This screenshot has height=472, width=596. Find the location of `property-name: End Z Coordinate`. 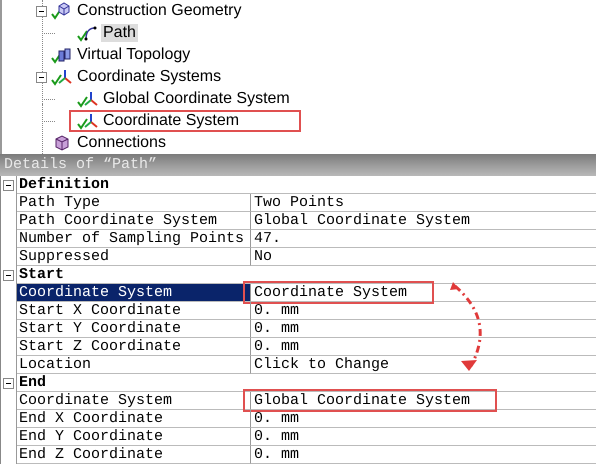

property-name: End Z Coordinate is located at coordinates (134, 455).